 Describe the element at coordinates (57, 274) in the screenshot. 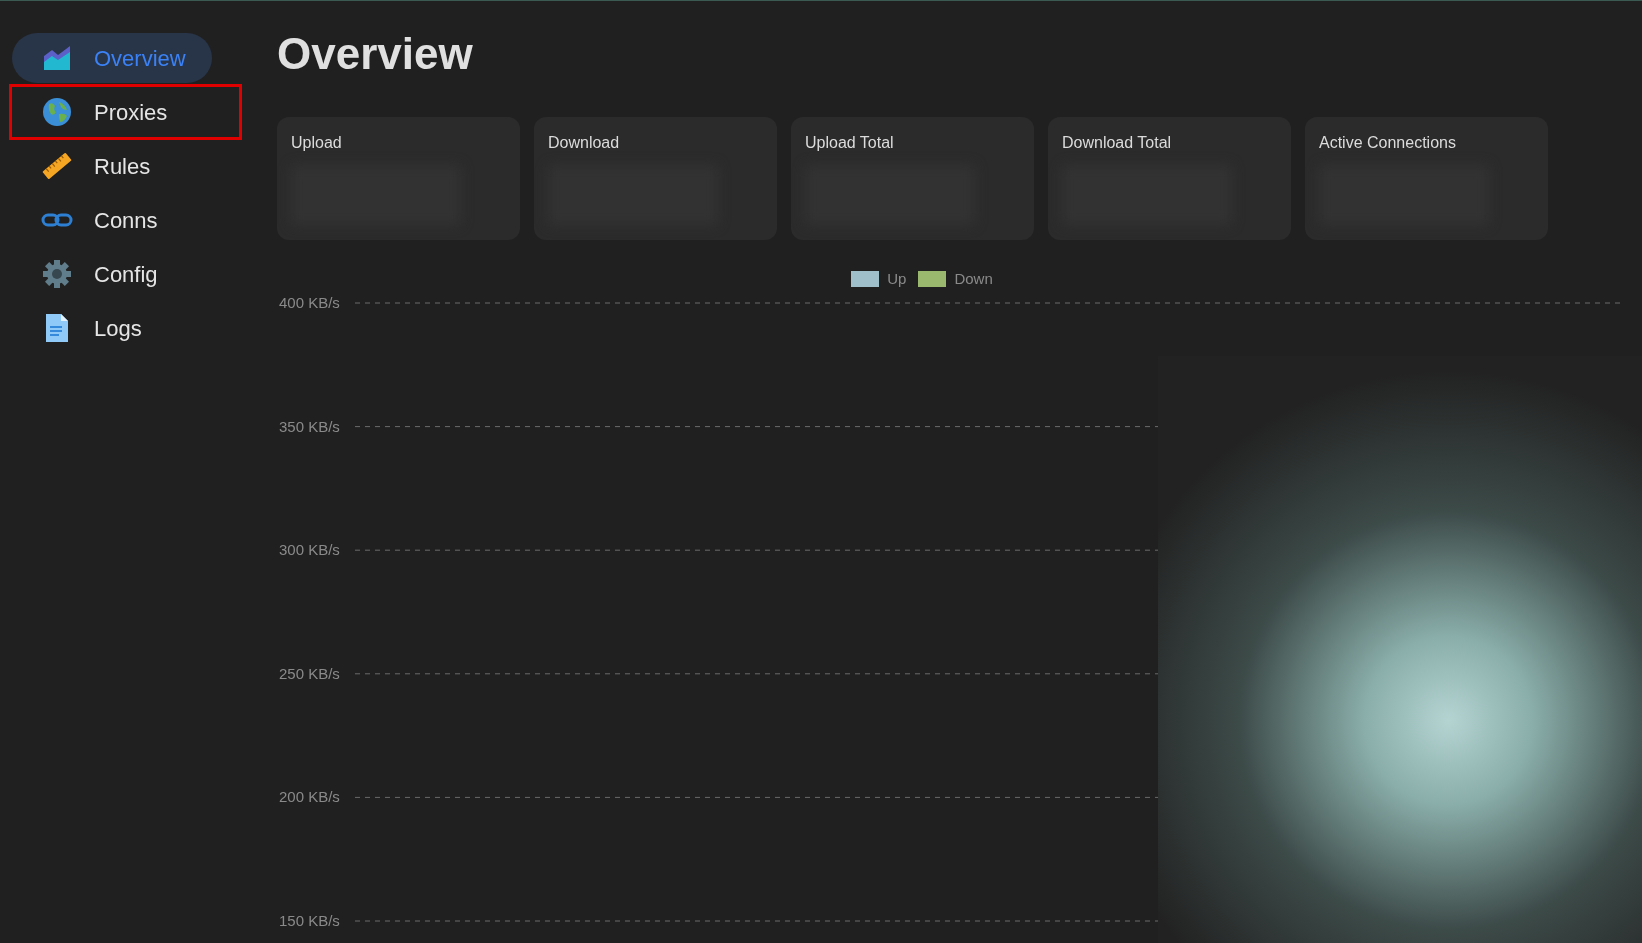

I see `gear-icon` at that location.